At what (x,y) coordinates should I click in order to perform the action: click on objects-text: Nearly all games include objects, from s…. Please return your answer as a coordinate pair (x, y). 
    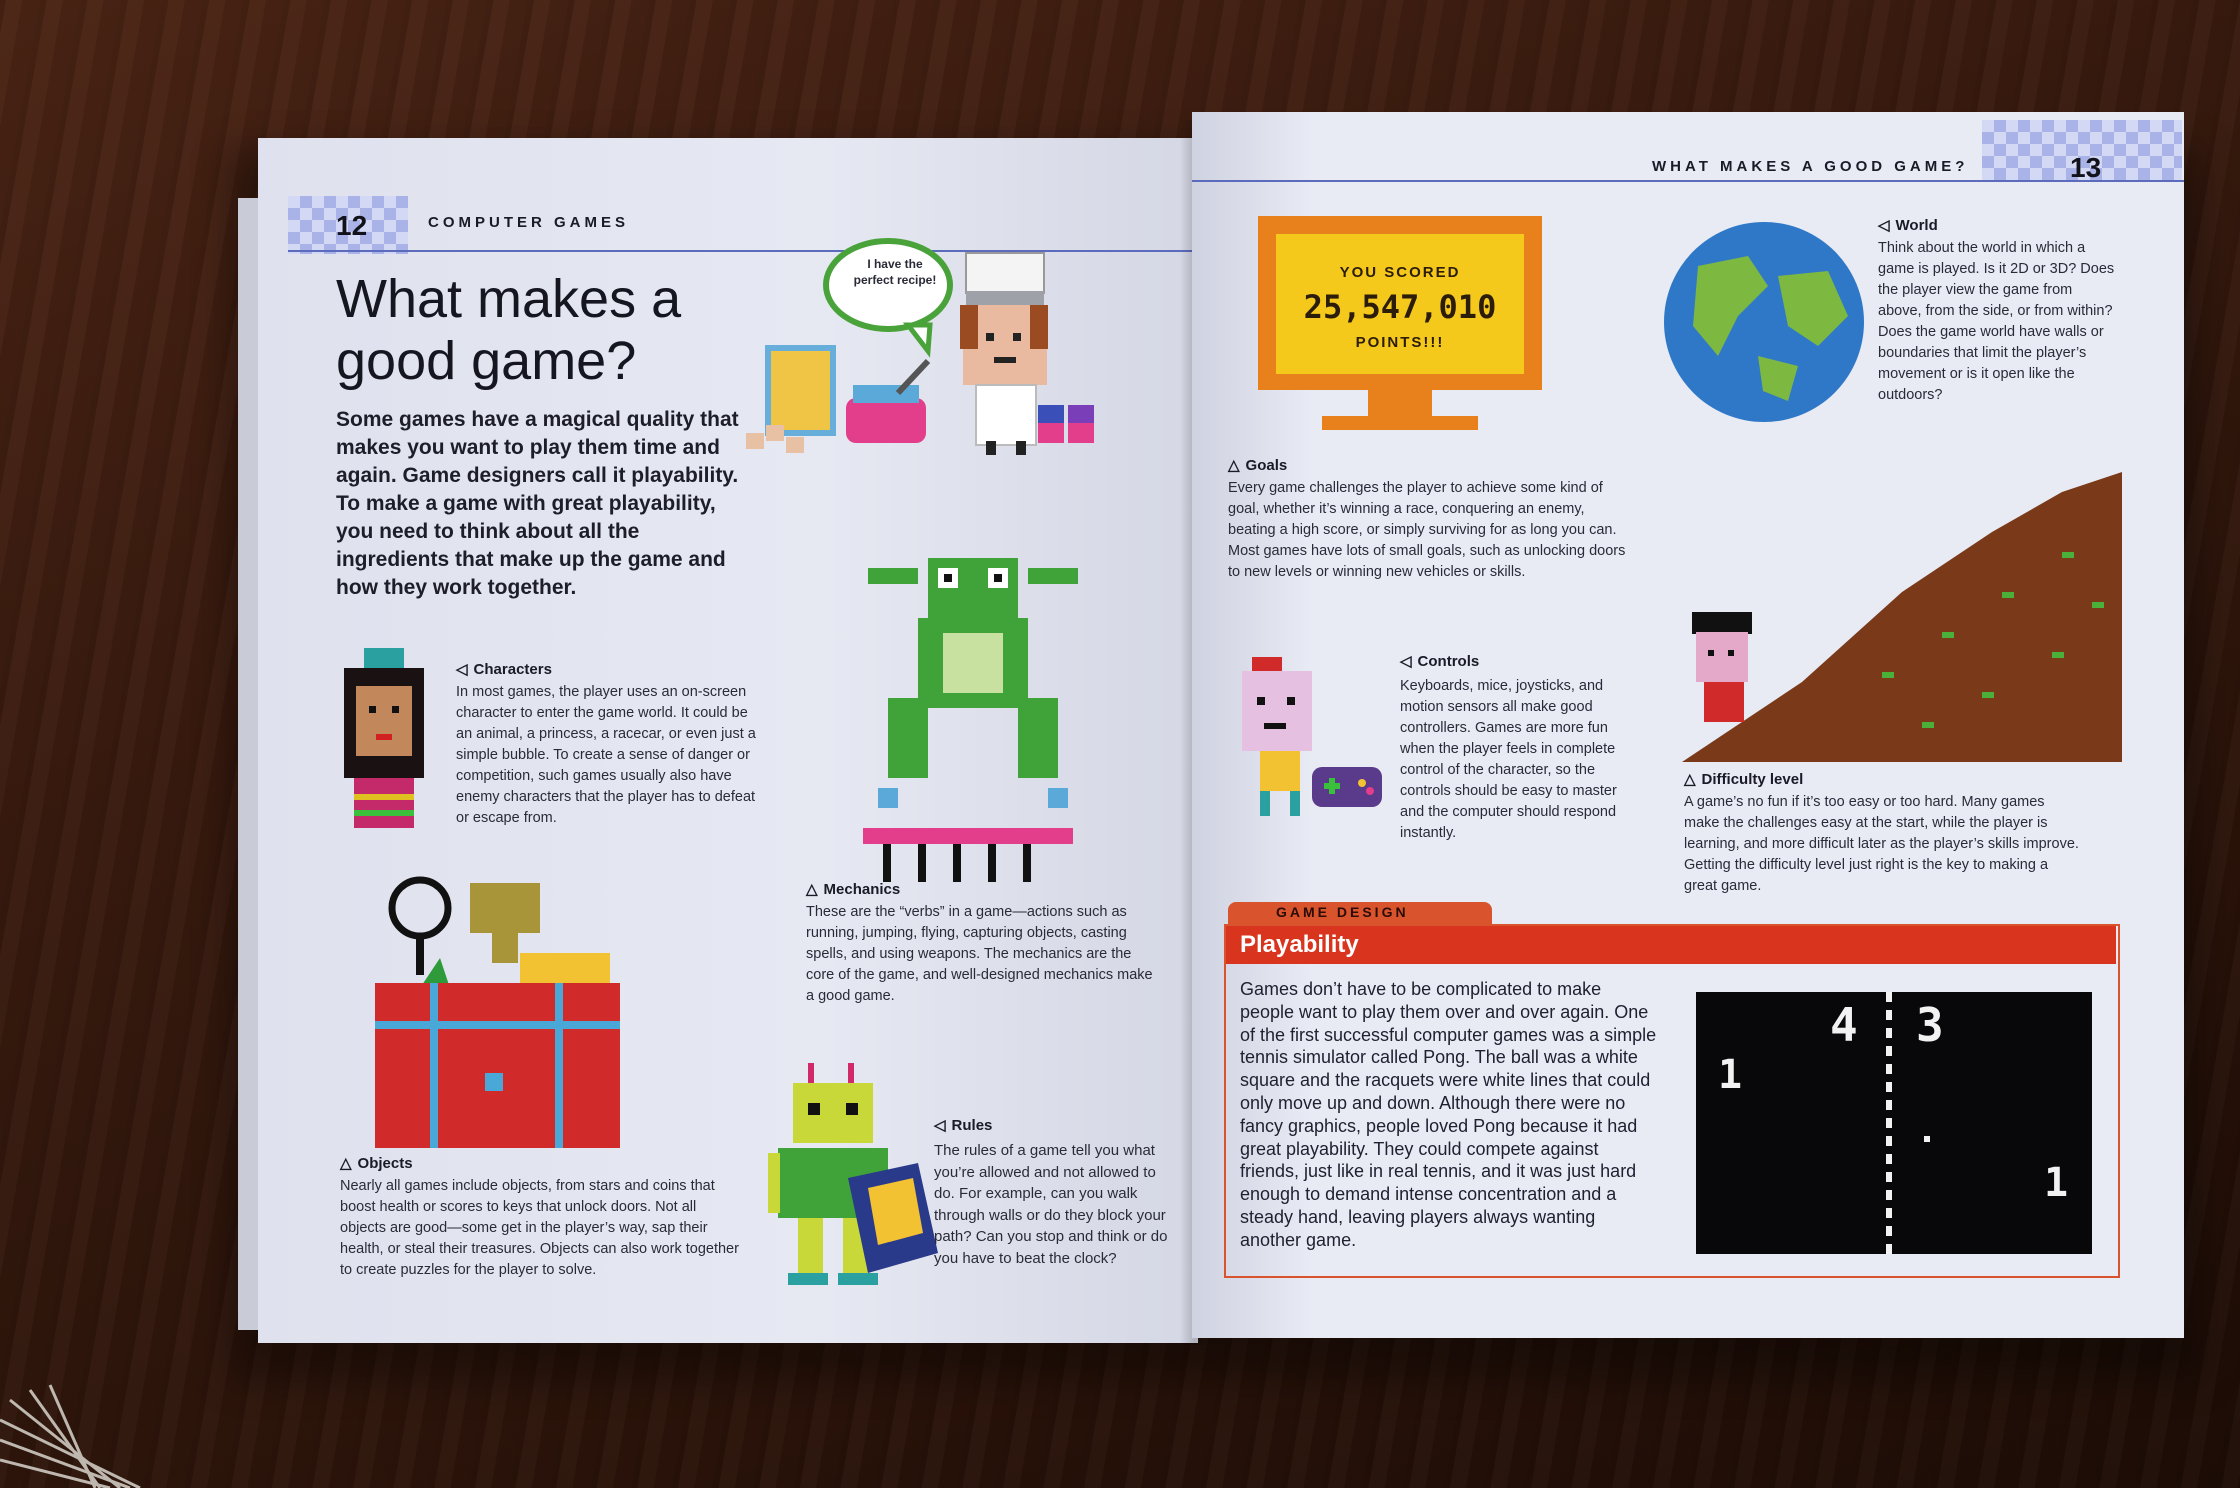
    Looking at the image, I should click on (539, 1228).